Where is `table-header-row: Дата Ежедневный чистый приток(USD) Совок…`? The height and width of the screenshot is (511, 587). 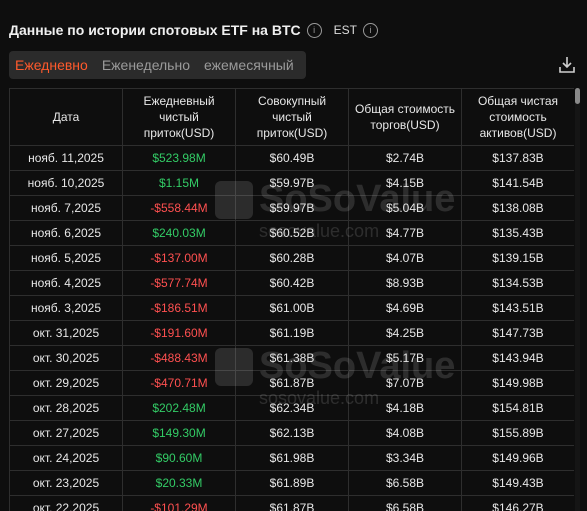
table-header-row: Дата Ежедневный чистый приток(USD) Совок… is located at coordinates (291, 117).